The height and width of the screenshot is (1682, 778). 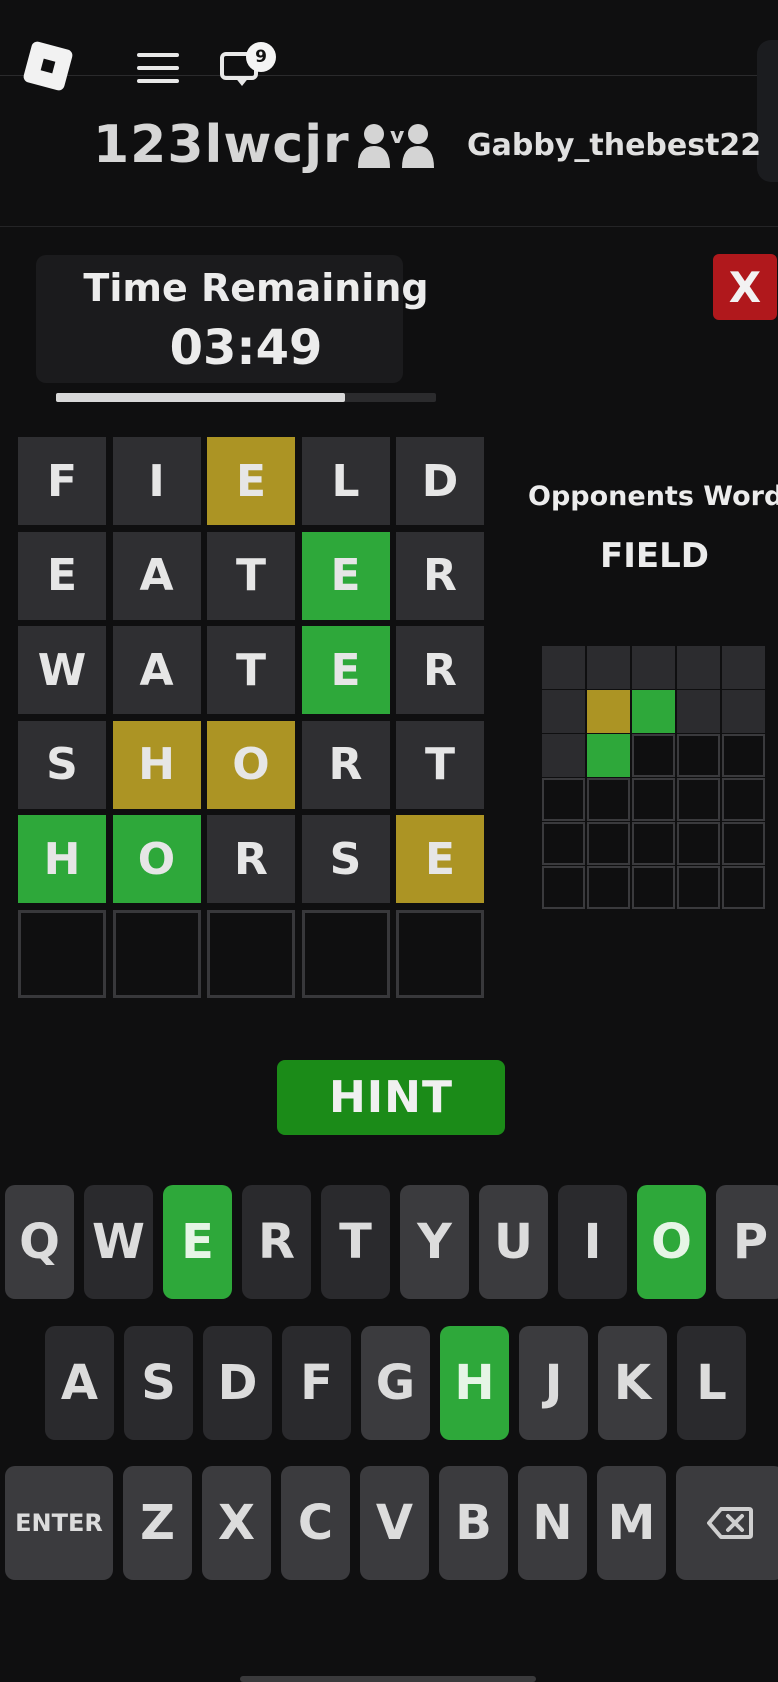 What do you see at coordinates (698, 843) in the screenshot?
I see `opponent-tile-r5-c4` at bounding box center [698, 843].